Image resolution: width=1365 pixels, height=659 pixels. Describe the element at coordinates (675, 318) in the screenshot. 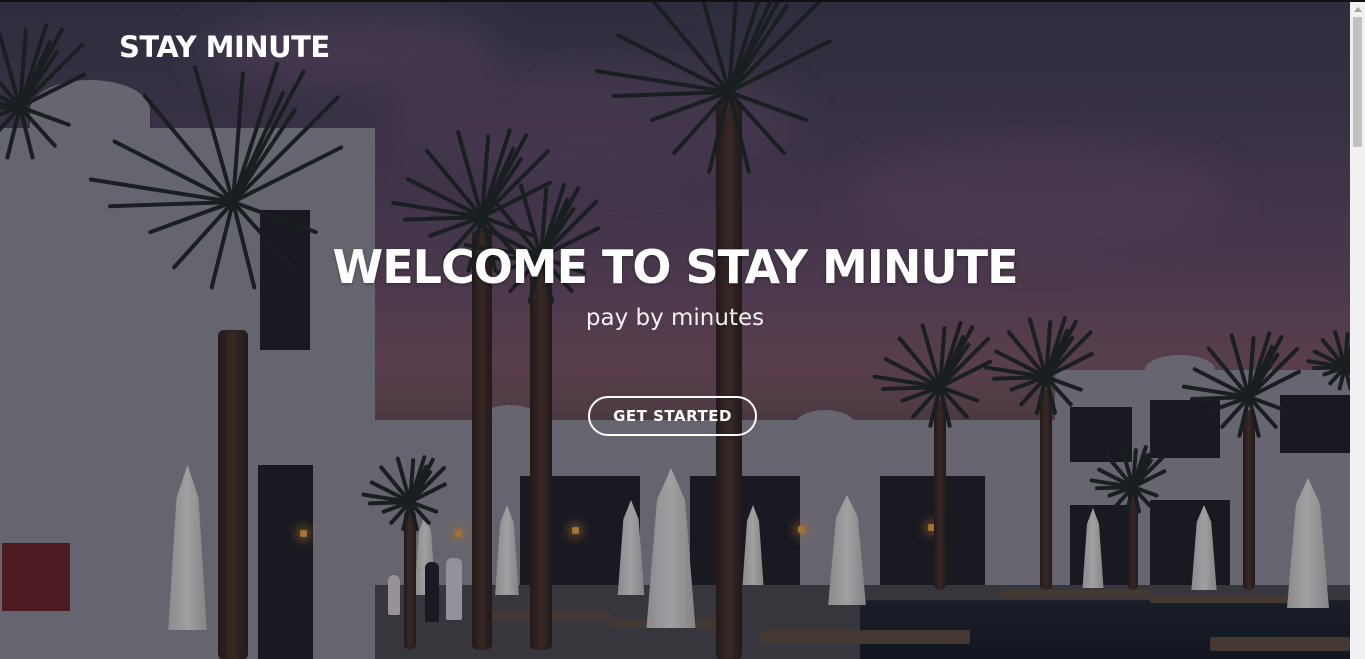

I see `hero-subtitle: pay by minutes` at that location.